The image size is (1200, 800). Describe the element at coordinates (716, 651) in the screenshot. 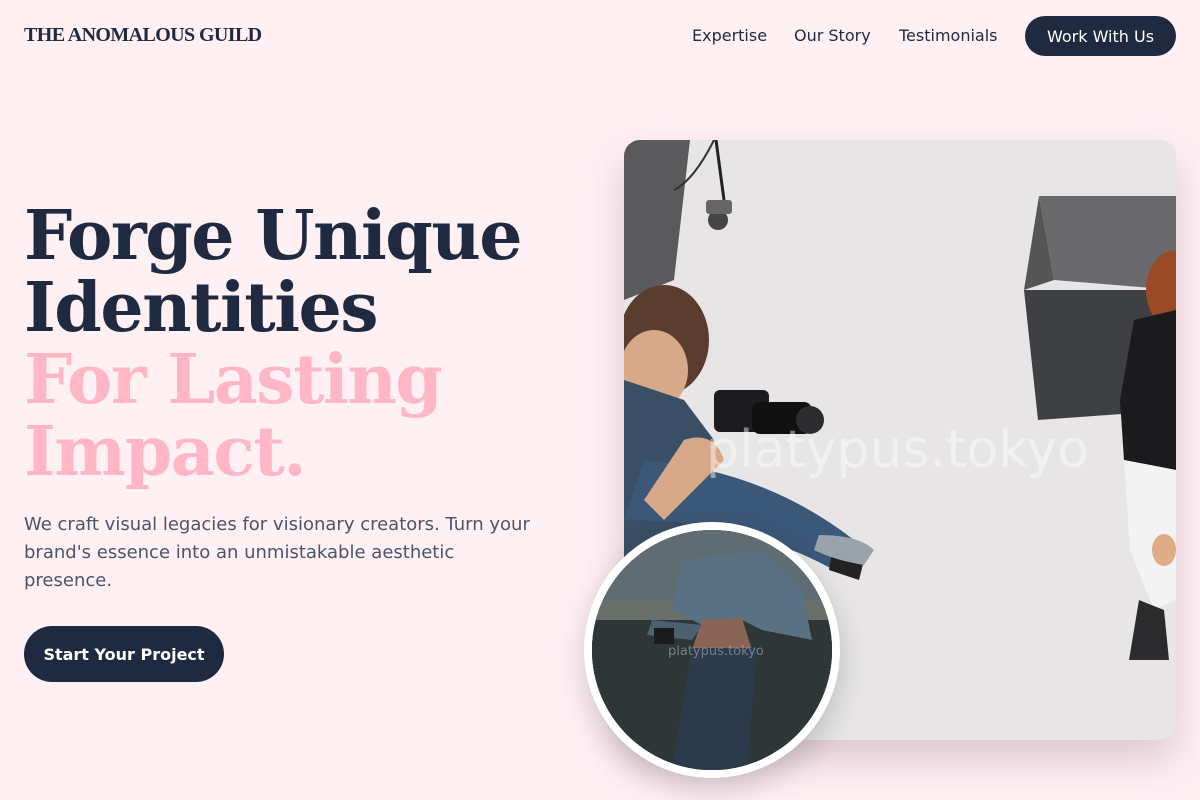

I see `portrait-photo-watermark: platypus.tokyo` at that location.